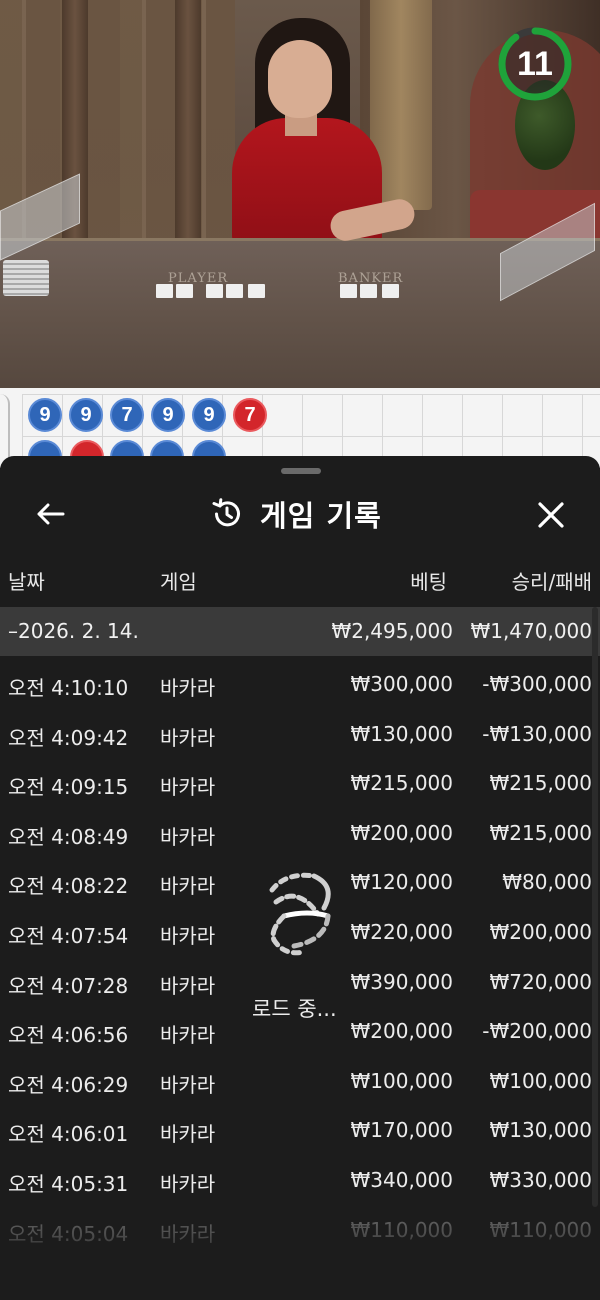  I want to click on row-time: 오전 4:09:15, so click(68, 787).